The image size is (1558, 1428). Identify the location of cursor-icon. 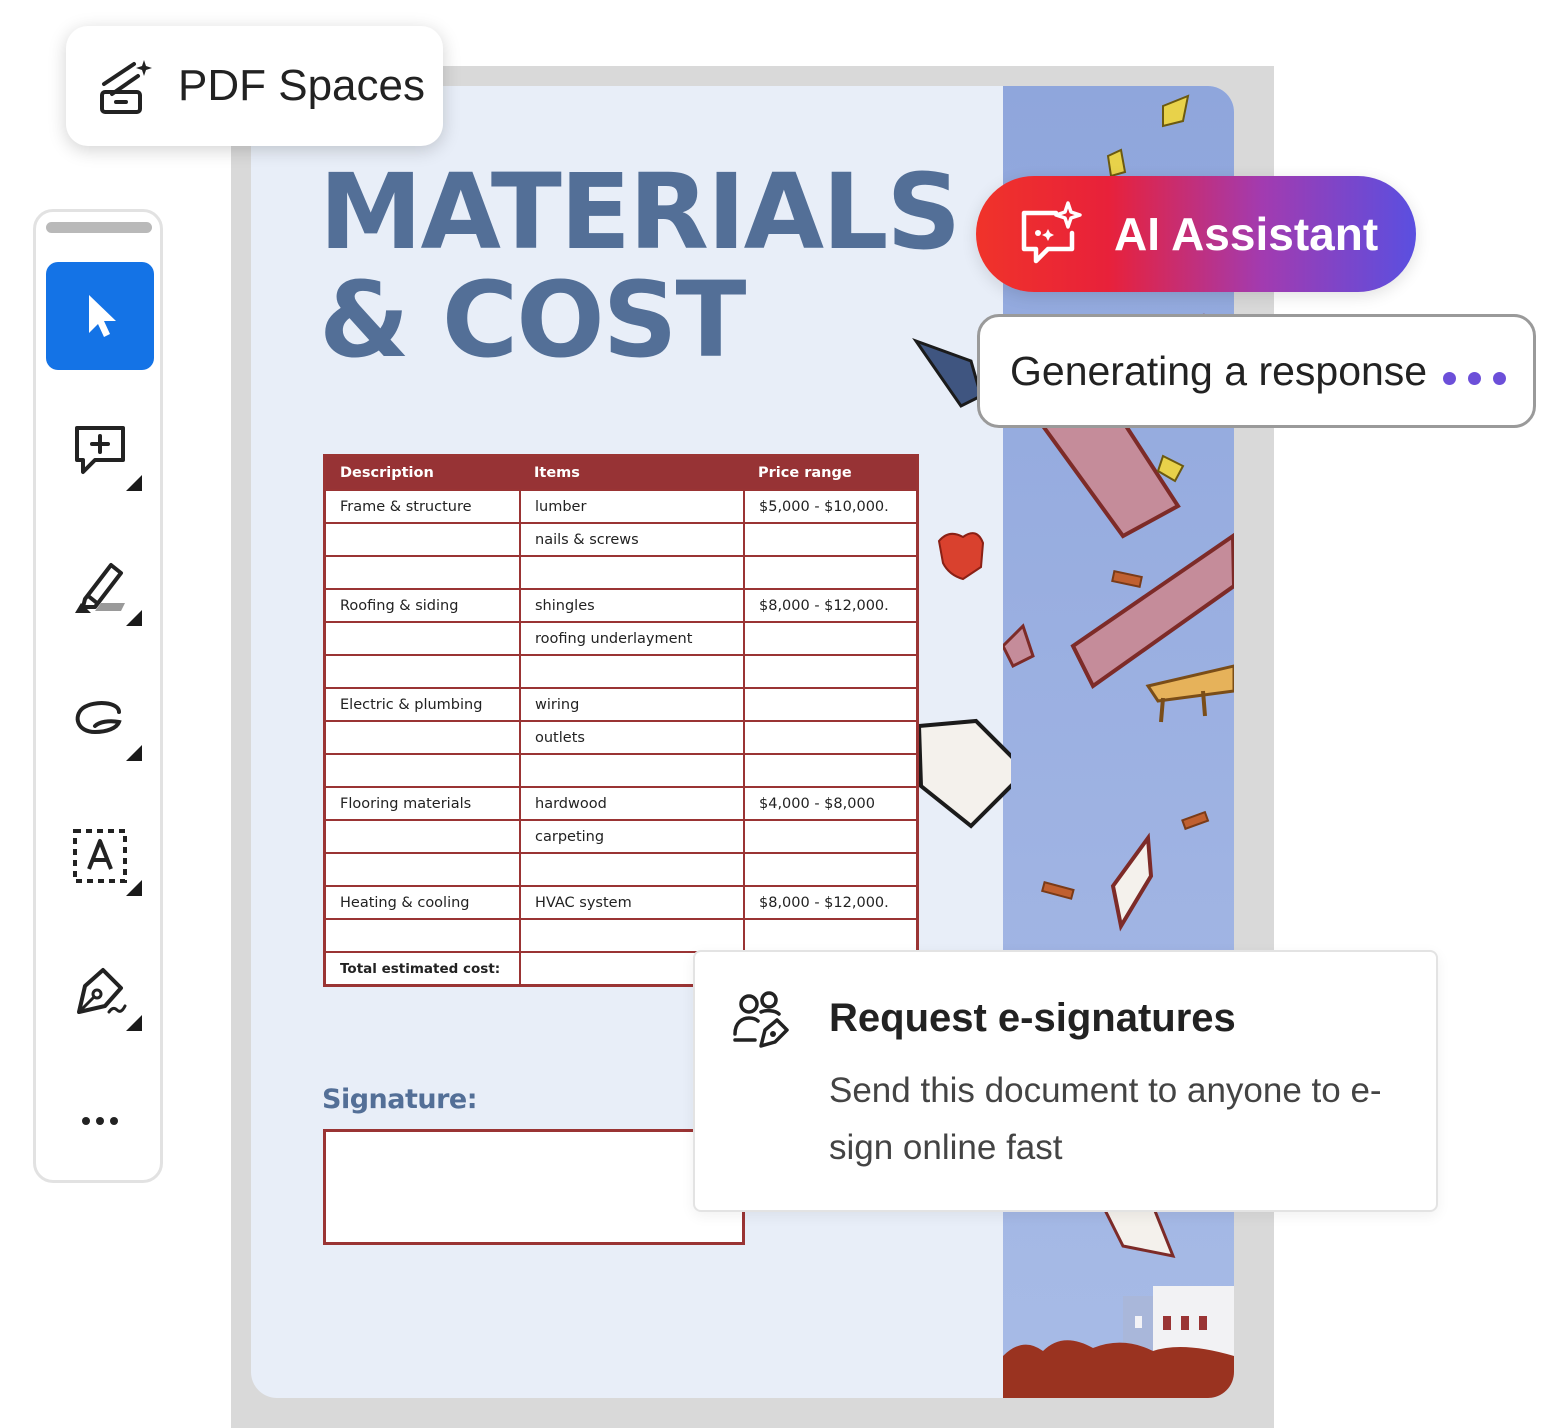
(102, 316).